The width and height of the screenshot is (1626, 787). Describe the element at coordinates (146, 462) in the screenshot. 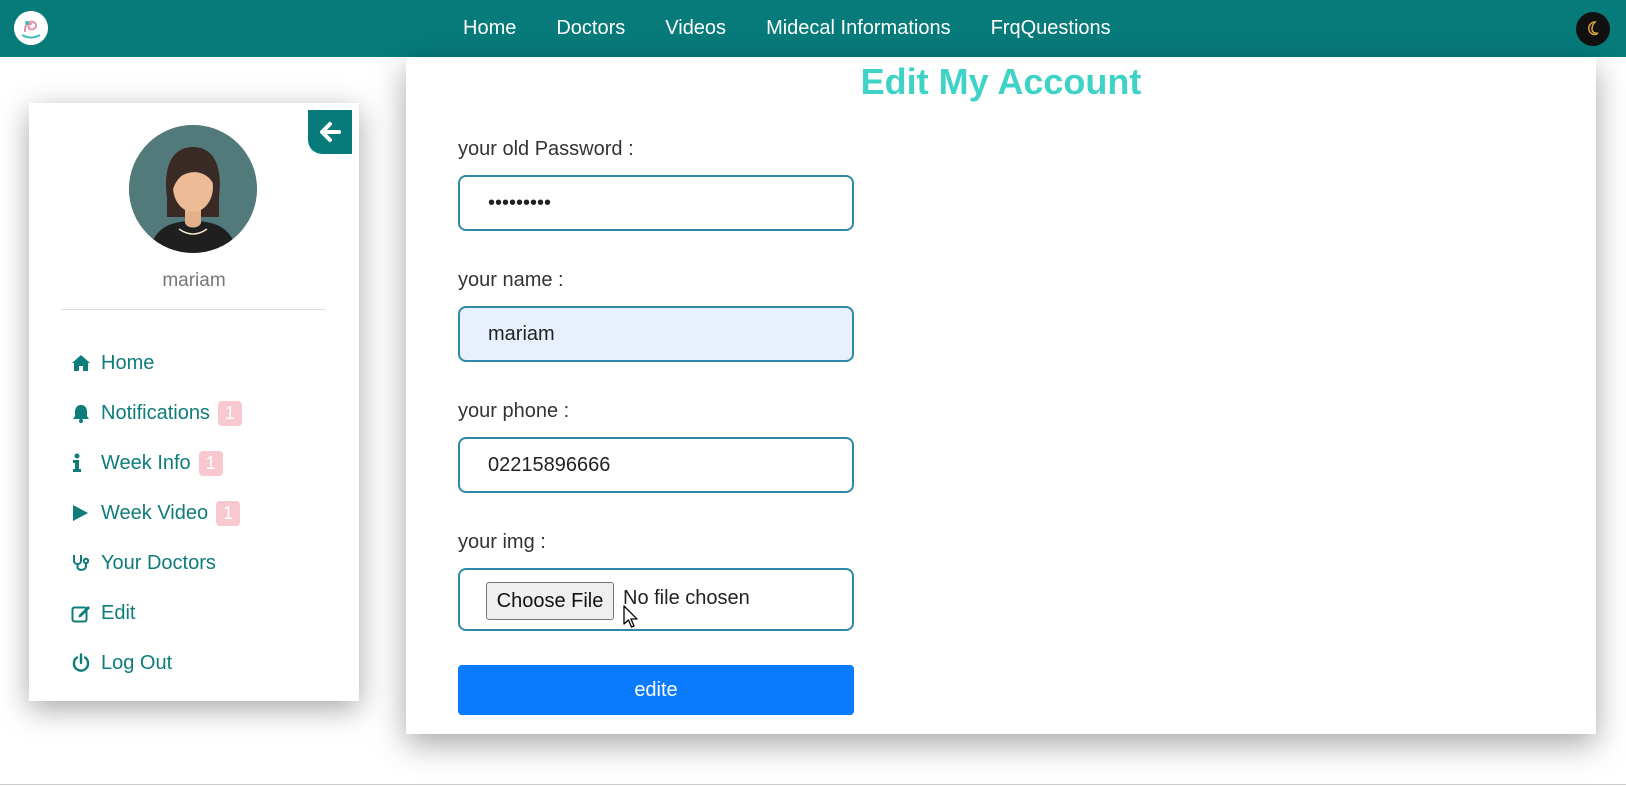

I see `sidebar-item-label: Week Info` at that location.